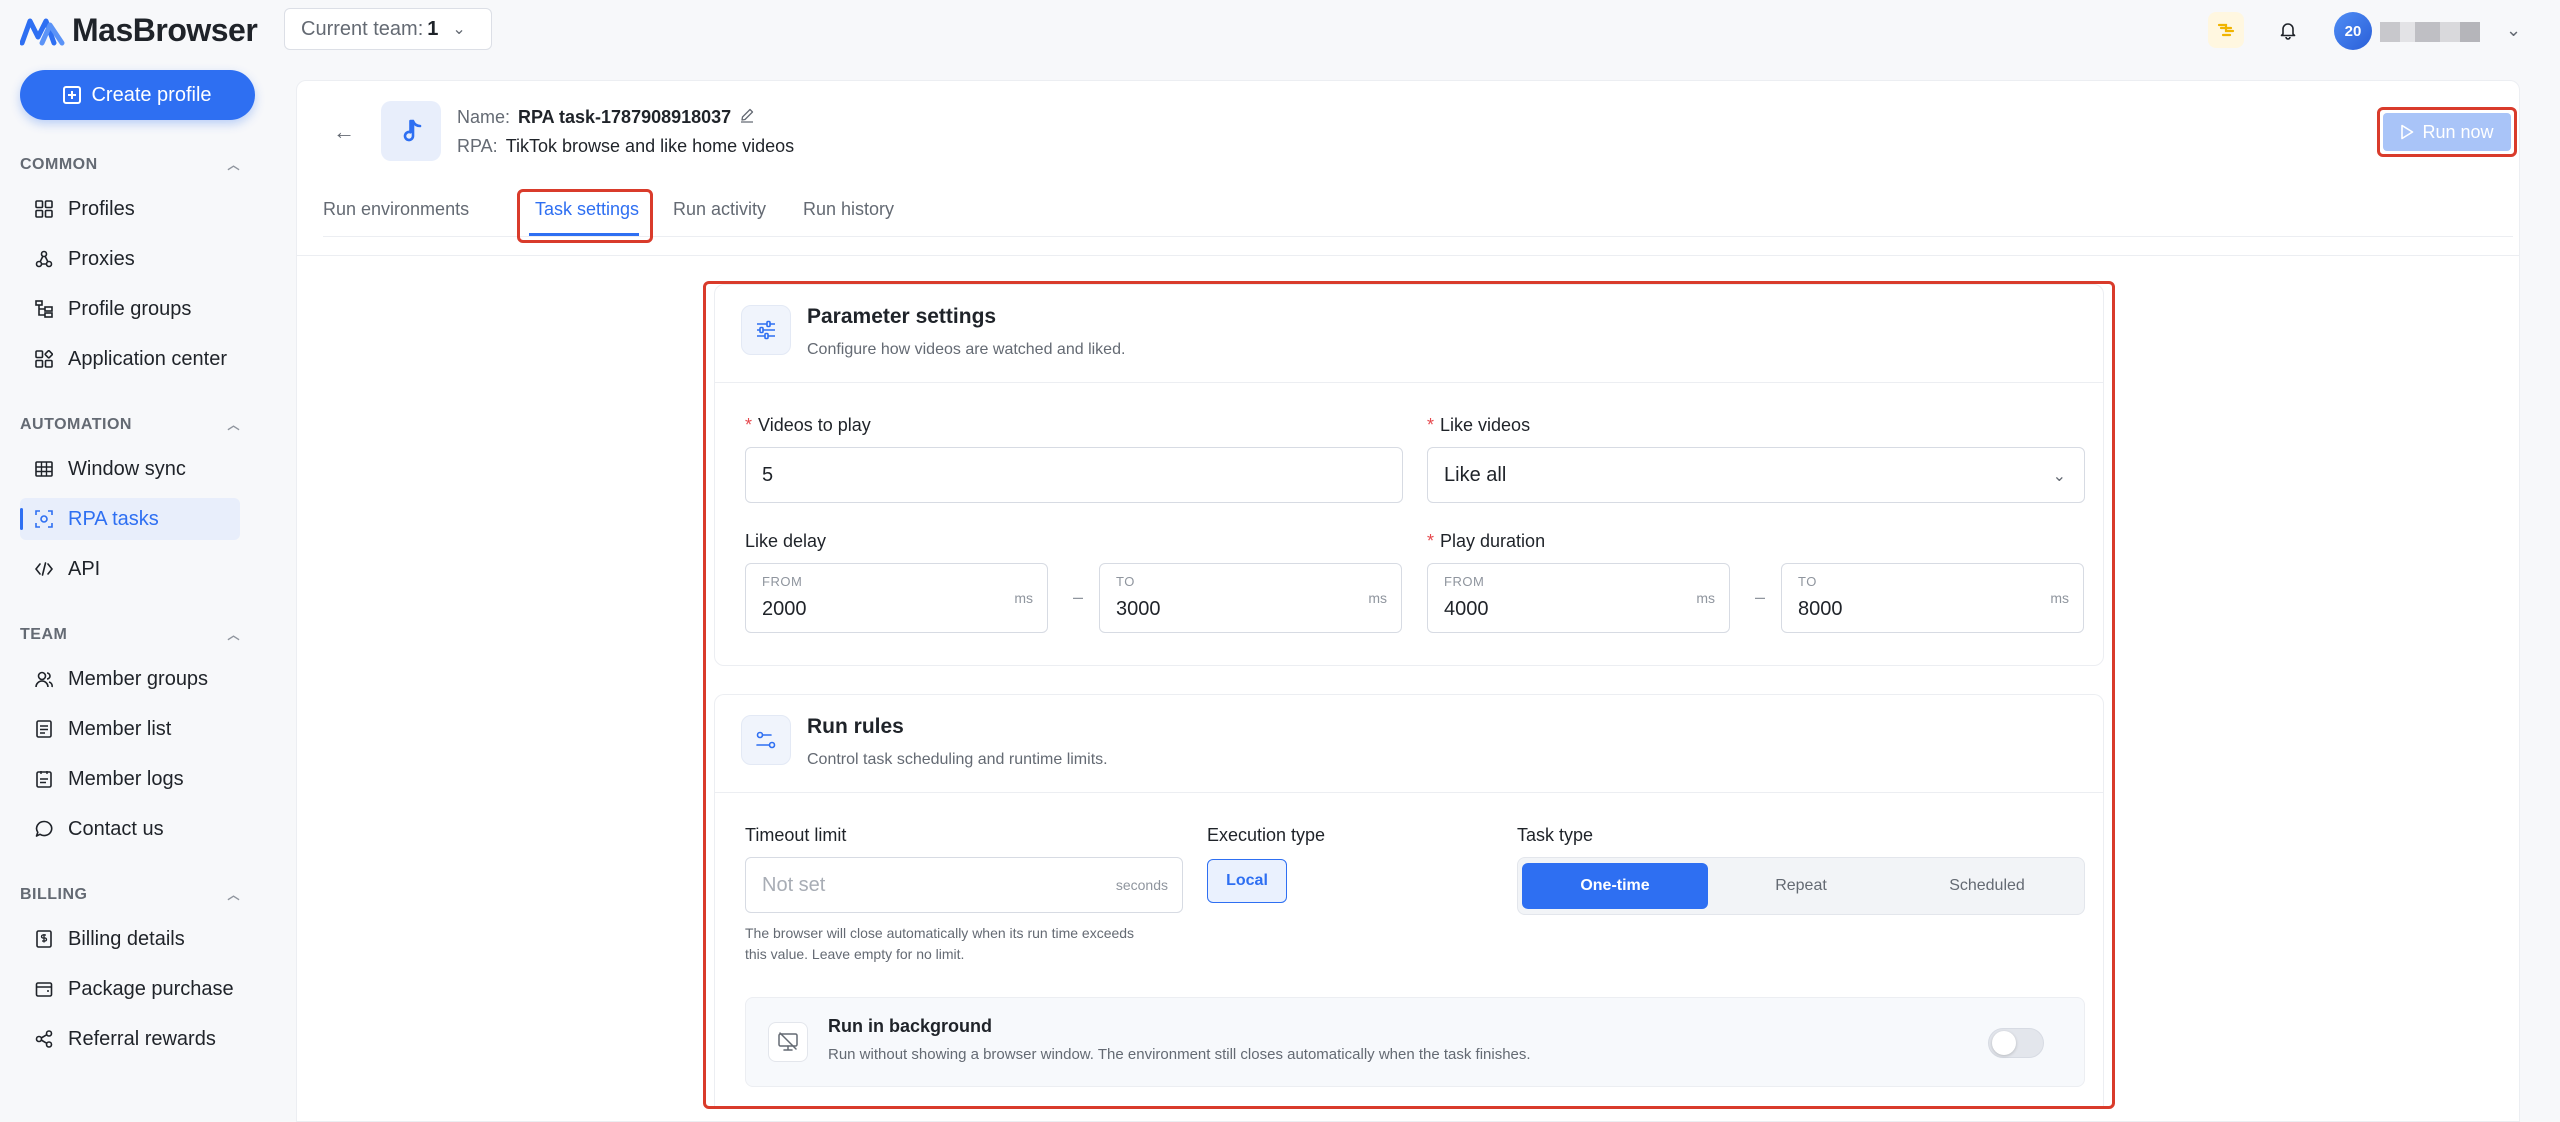 This screenshot has height=1122, width=2560. I want to click on command-icon, so click(2226, 30).